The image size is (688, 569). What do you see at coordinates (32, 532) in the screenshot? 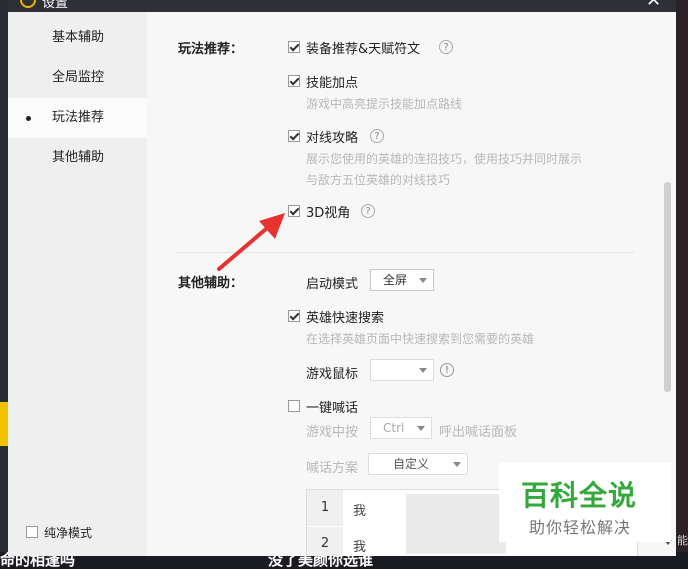
I see `pure-mode-checkbox` at bounding box center [32, 532].